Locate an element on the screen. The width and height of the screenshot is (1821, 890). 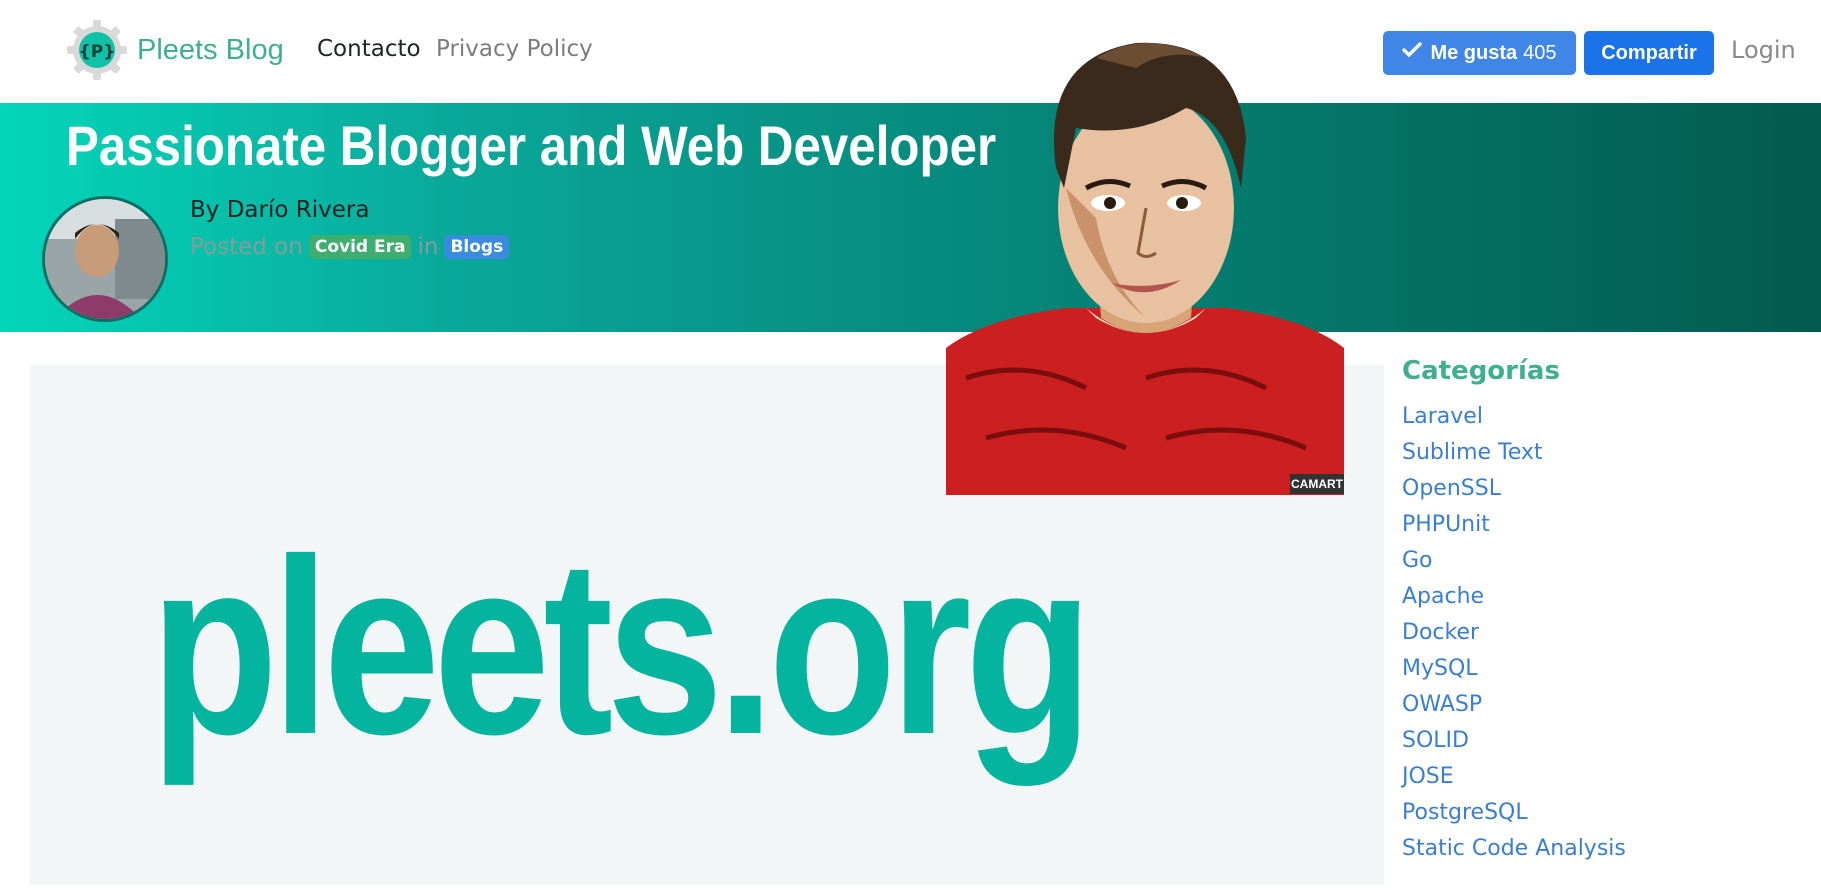
list-item: Docker is located at coordinates (1602, 638).